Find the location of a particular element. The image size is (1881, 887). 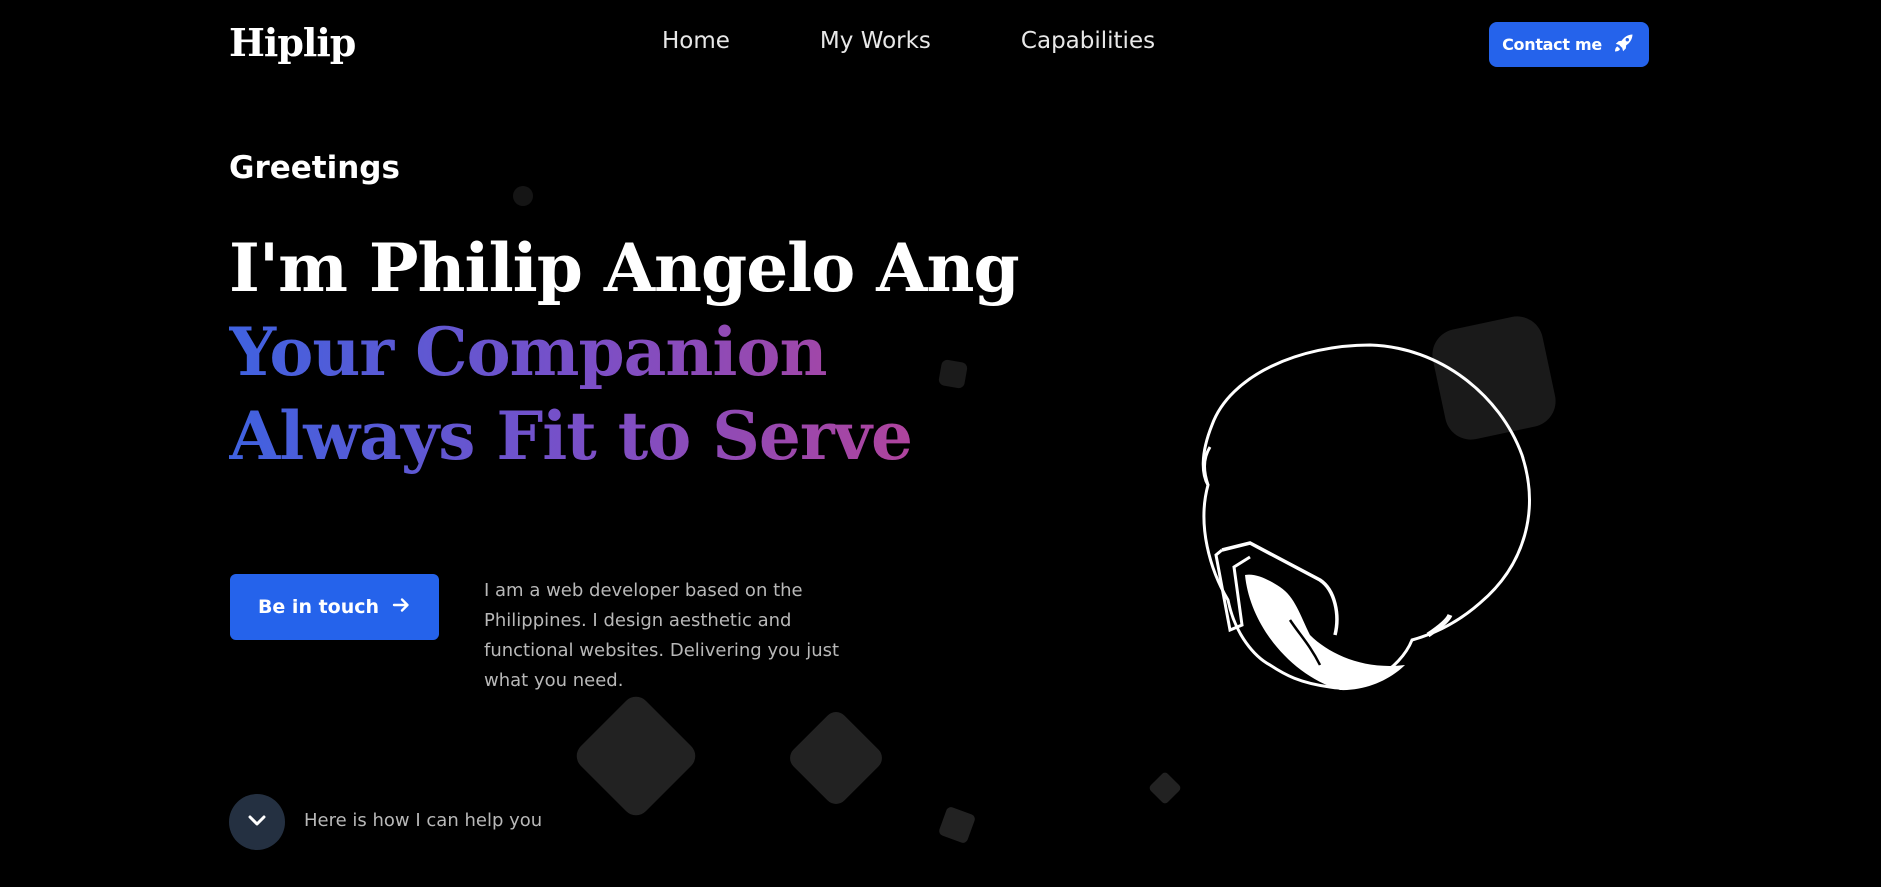

headline-name: I'm Philip Angelo Ang is located at coordinates (624, 268).